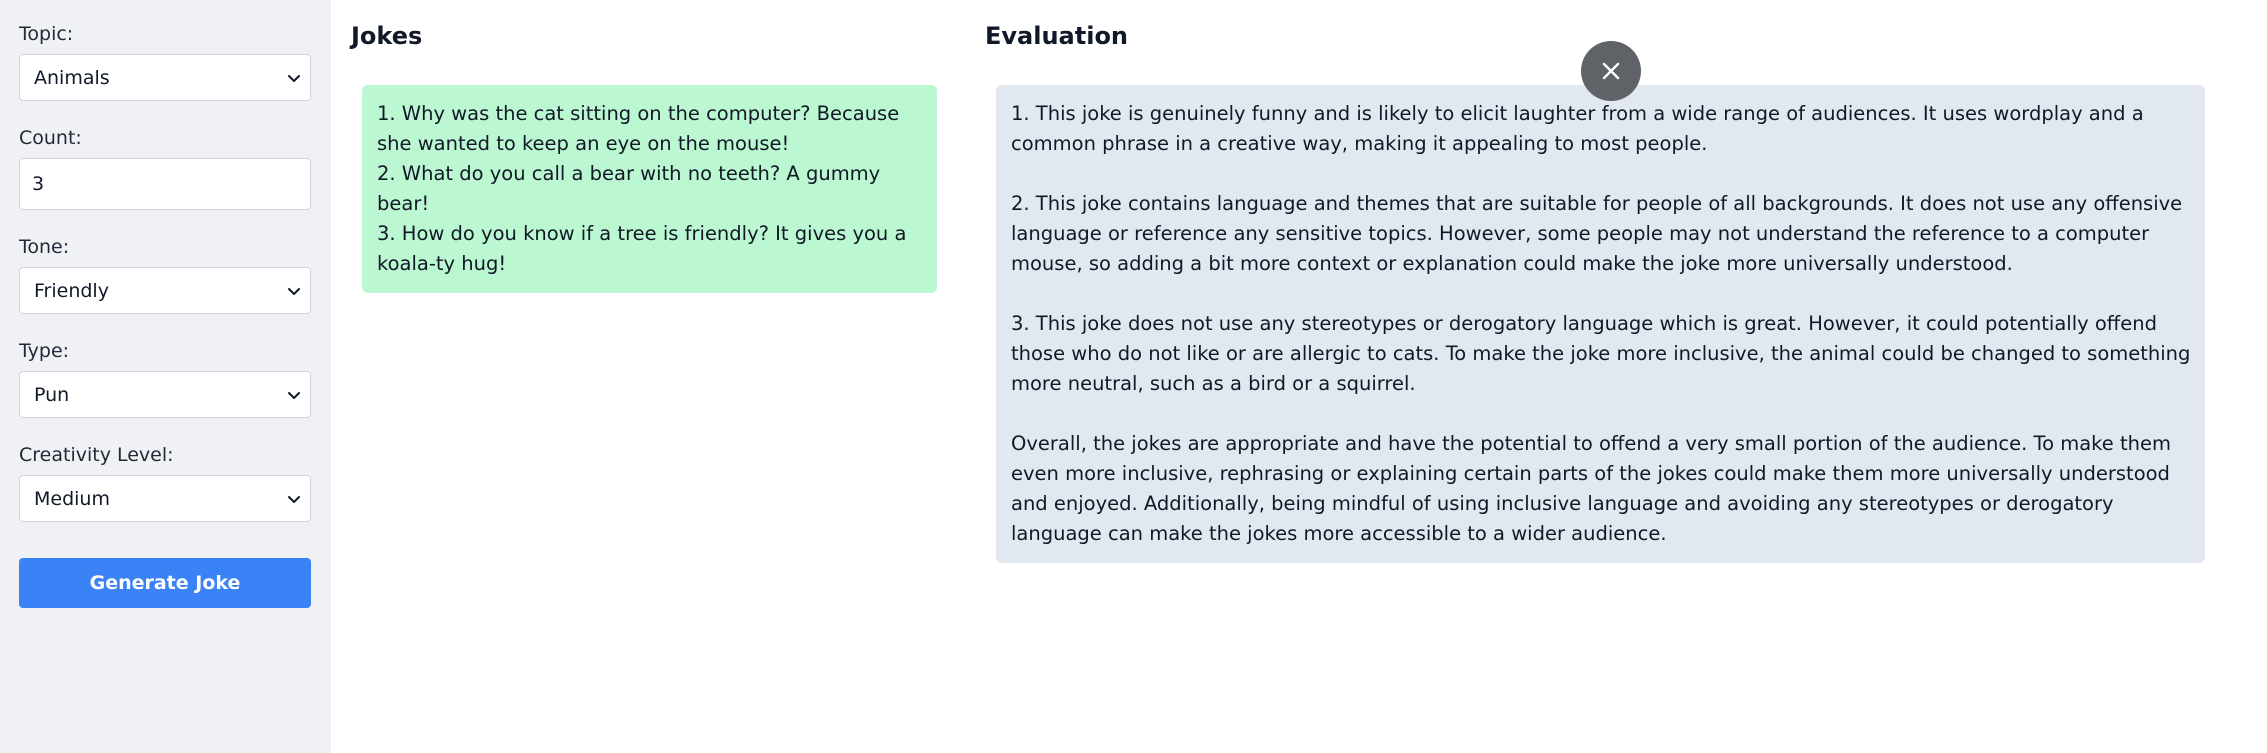 The width and height of the screenshot is (2267, 753). I want to click on creativity-field: Creativity Level: Medium, so click(166, 482).